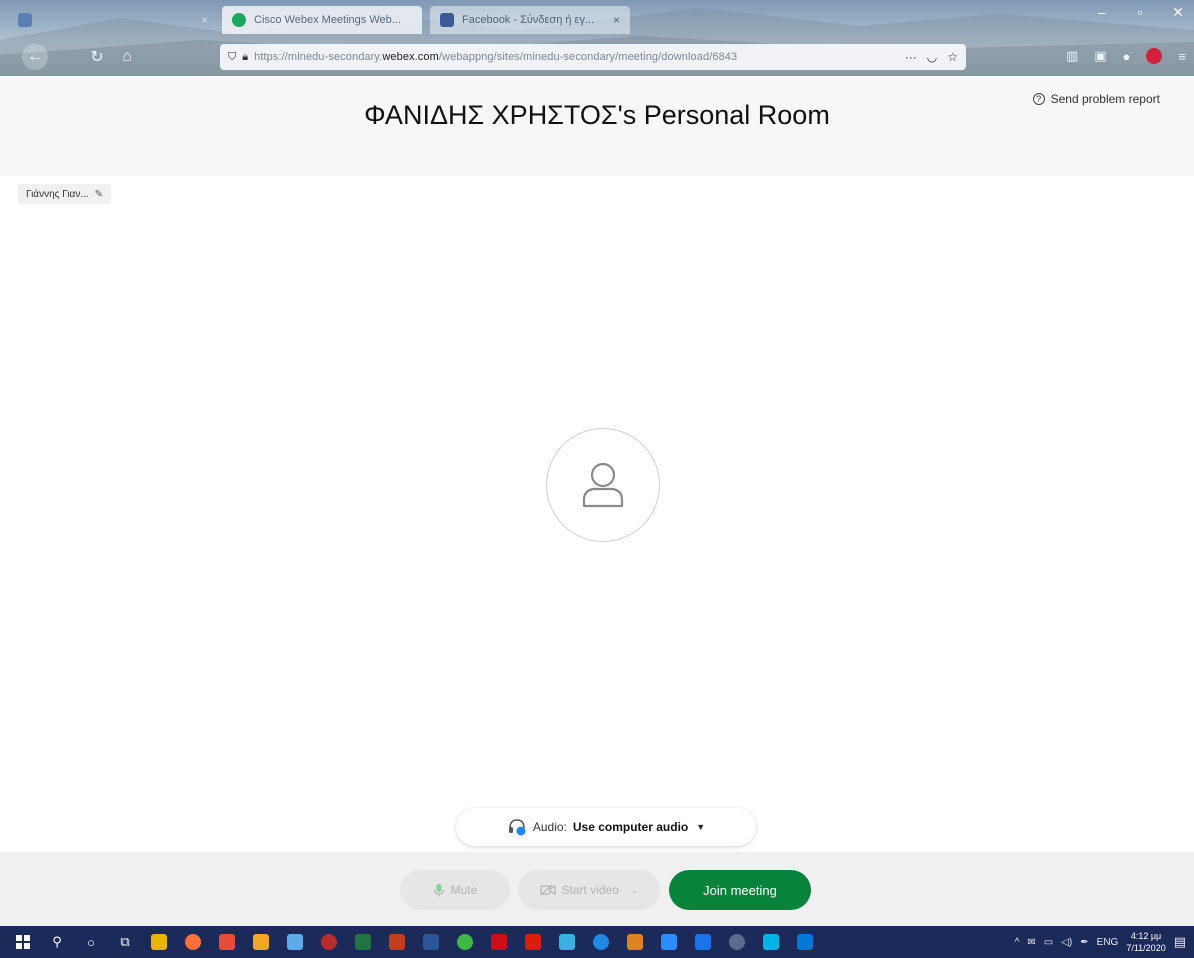 Image resolution: width=1194 pixels, height=958 pixels. I want to click on audio-value: Use computer audio, so click(630, 827).